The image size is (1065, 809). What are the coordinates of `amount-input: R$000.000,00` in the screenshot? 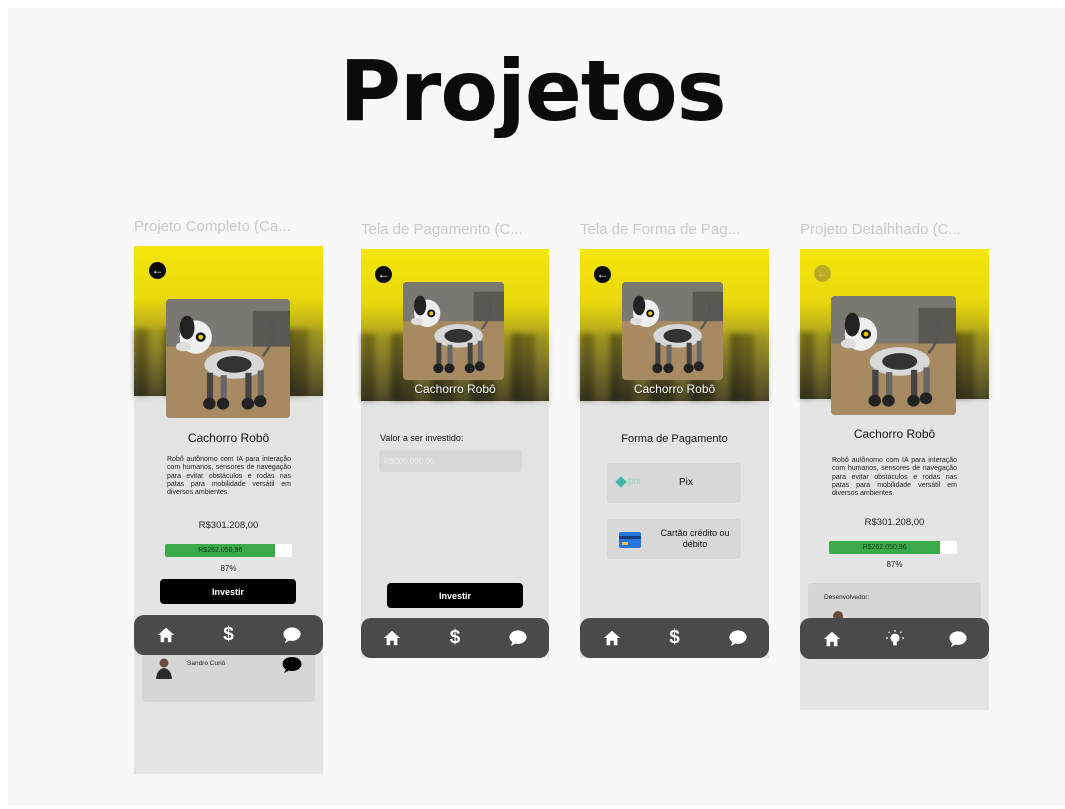 It's located at (450, 461).